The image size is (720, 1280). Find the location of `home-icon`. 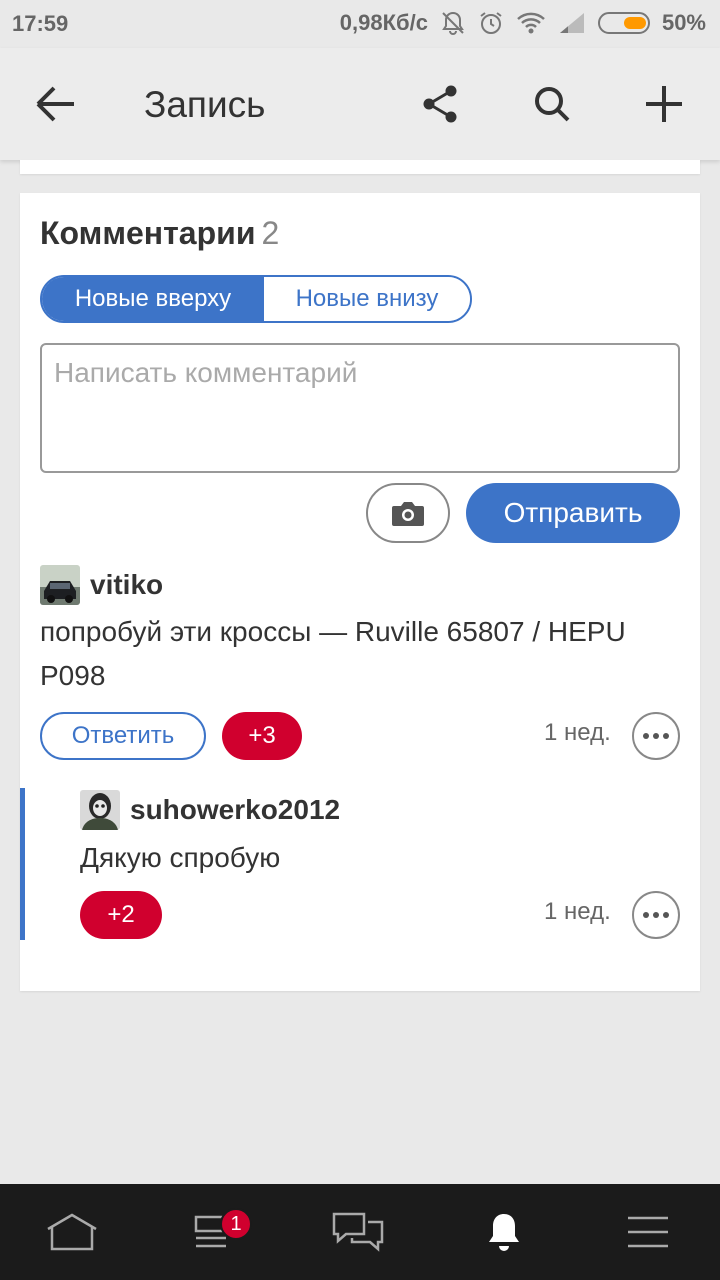

home-icon is located at coordinates (72, 1232).